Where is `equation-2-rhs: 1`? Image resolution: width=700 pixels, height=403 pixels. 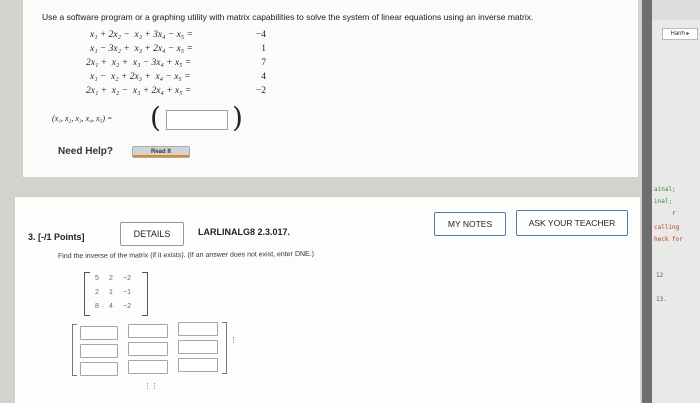
equation-2-rhs: 1 is located at coordinates (263, 49).